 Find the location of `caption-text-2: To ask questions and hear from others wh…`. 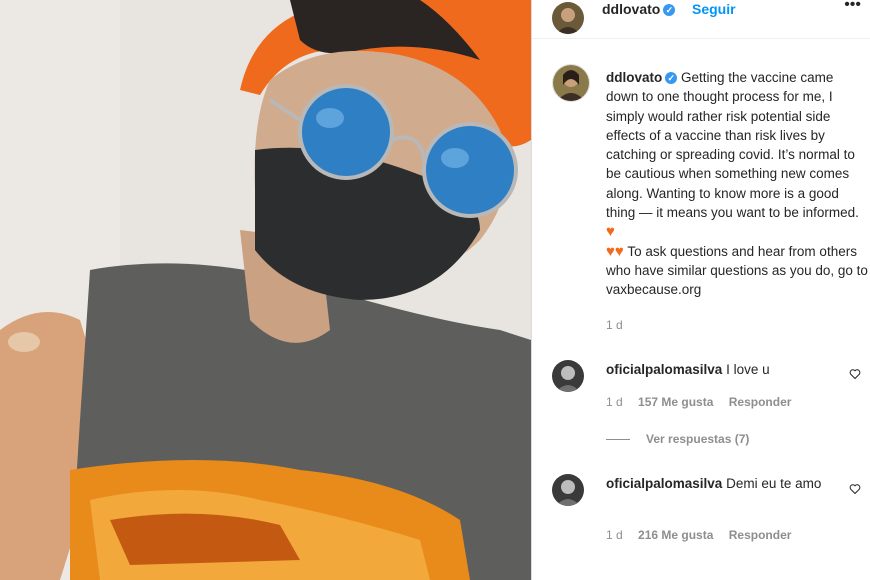

caption-text-2: To ask questions and hear from others wh… is located at coordinates (737, 270).